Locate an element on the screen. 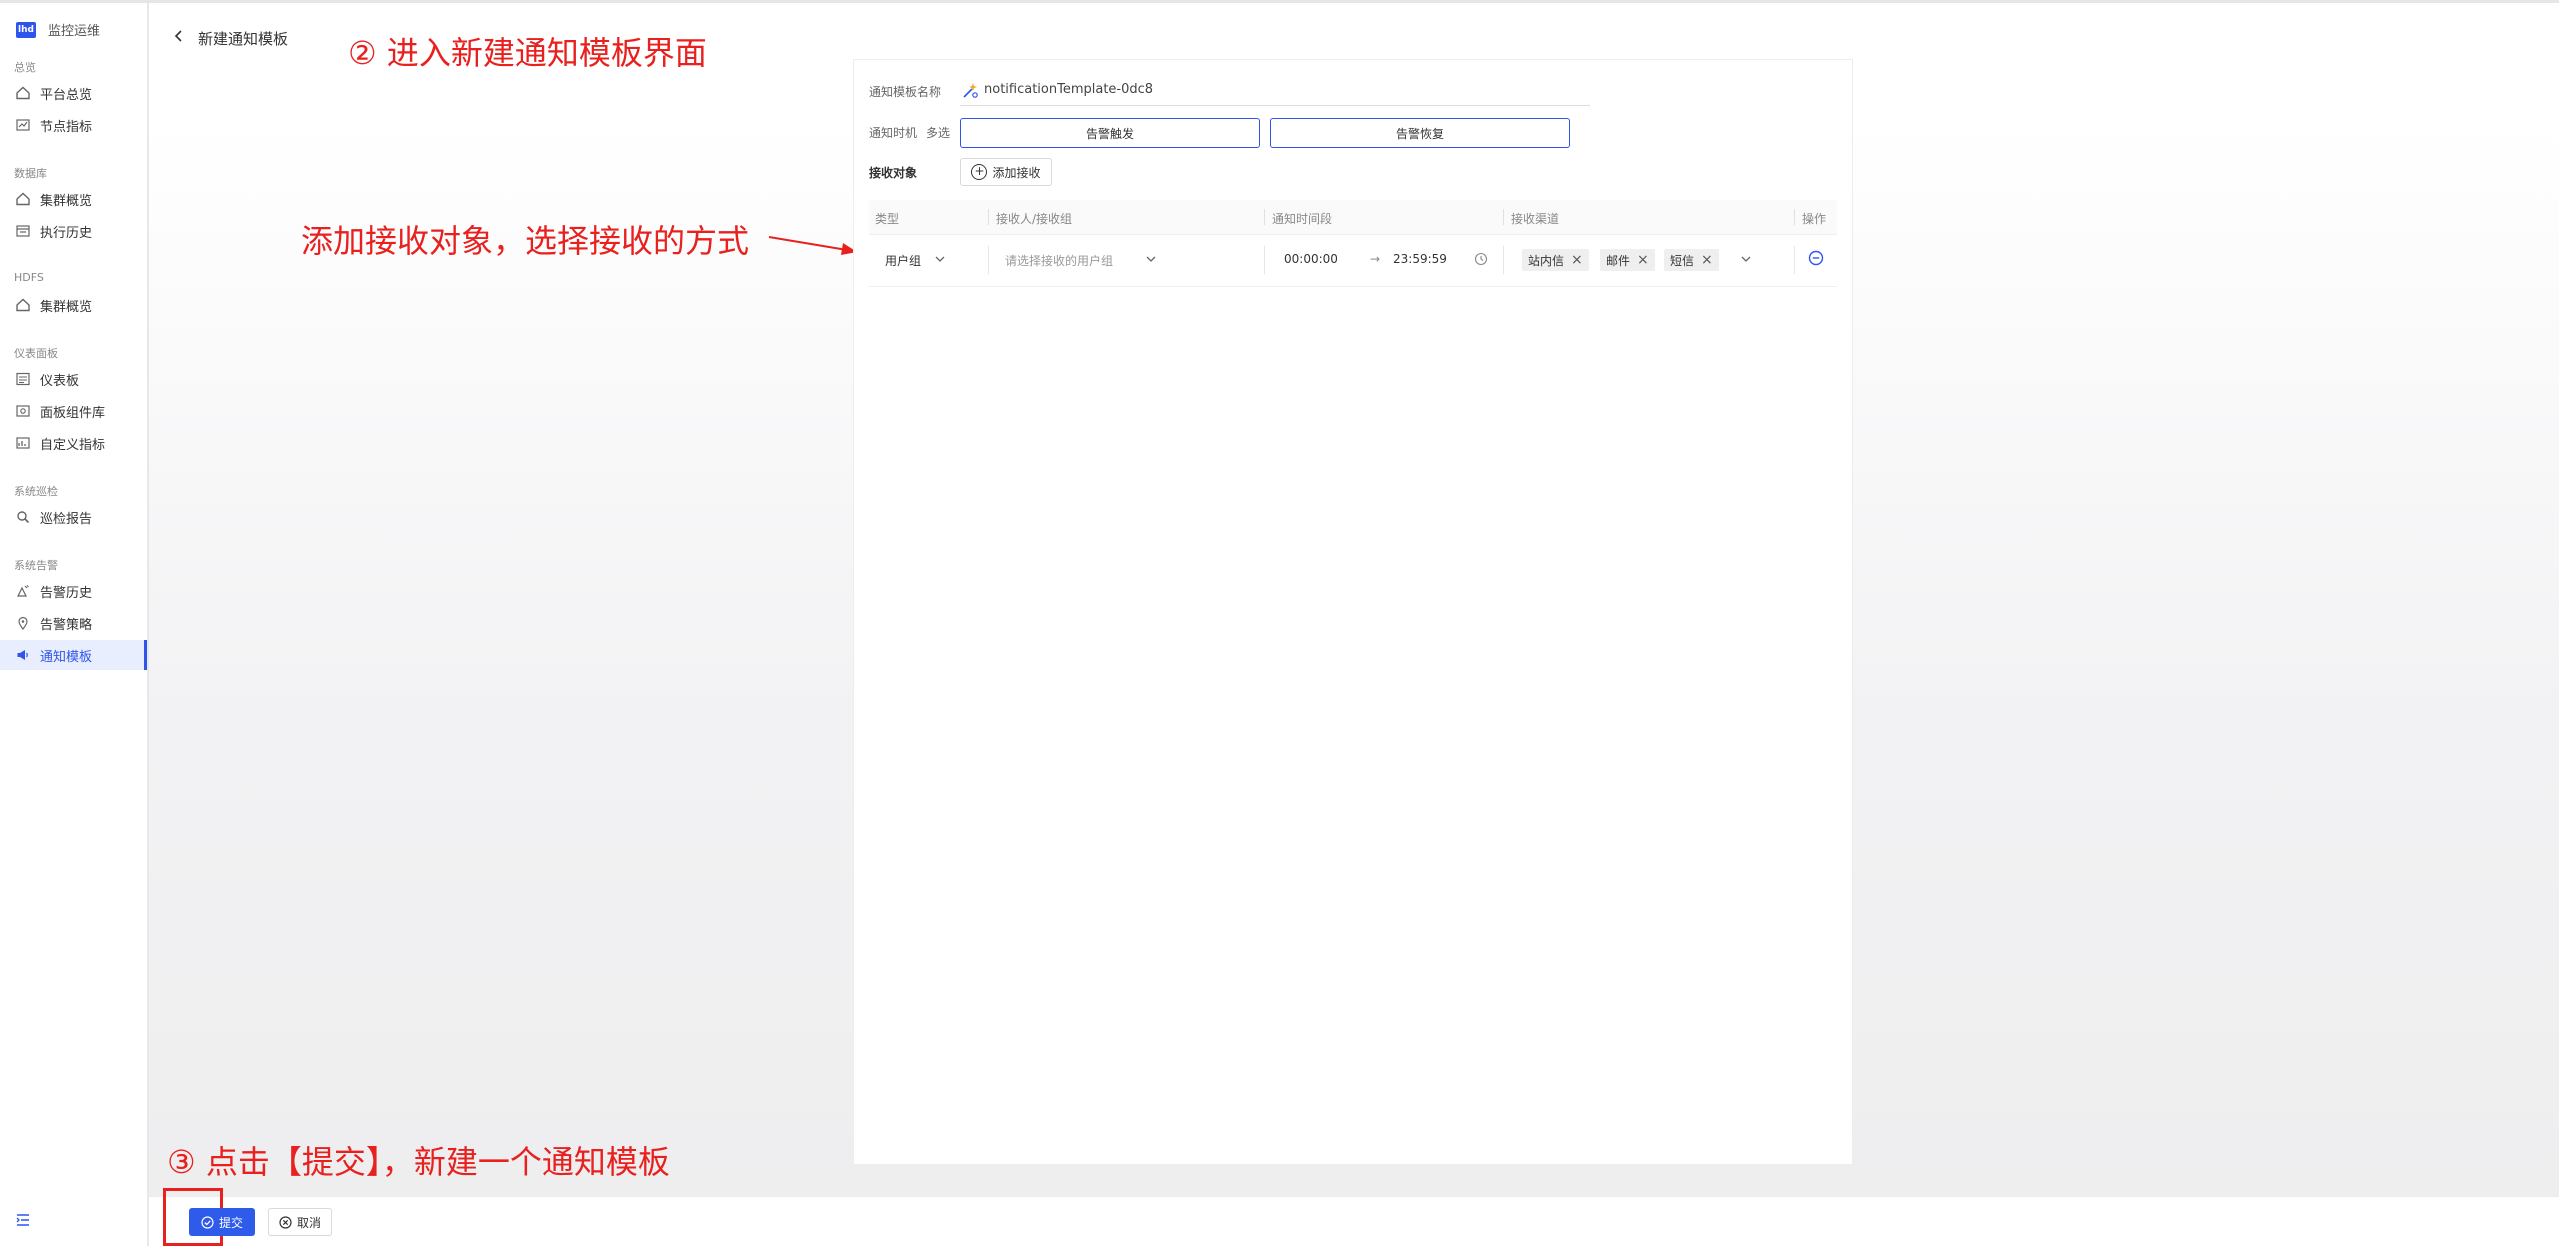 The height and width of the screenshot is (1247, 2559). sidebar-item-custom-metrics: 自定义指标 is located at coordinates (73, 443).